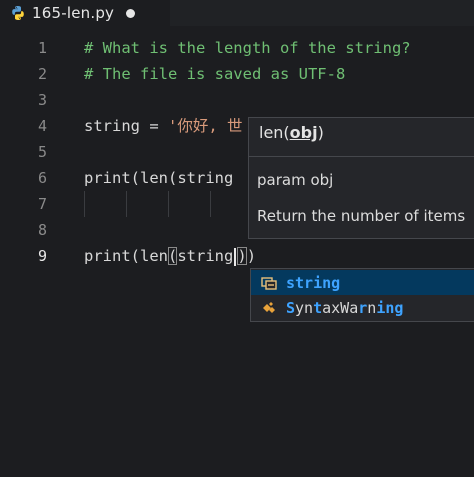 This screenshot has width=474, height=477. Describe the element at coordinates (215, 74) in the screenshot. I see `code-line-2: # The file is saved as UTF-8` at that location.